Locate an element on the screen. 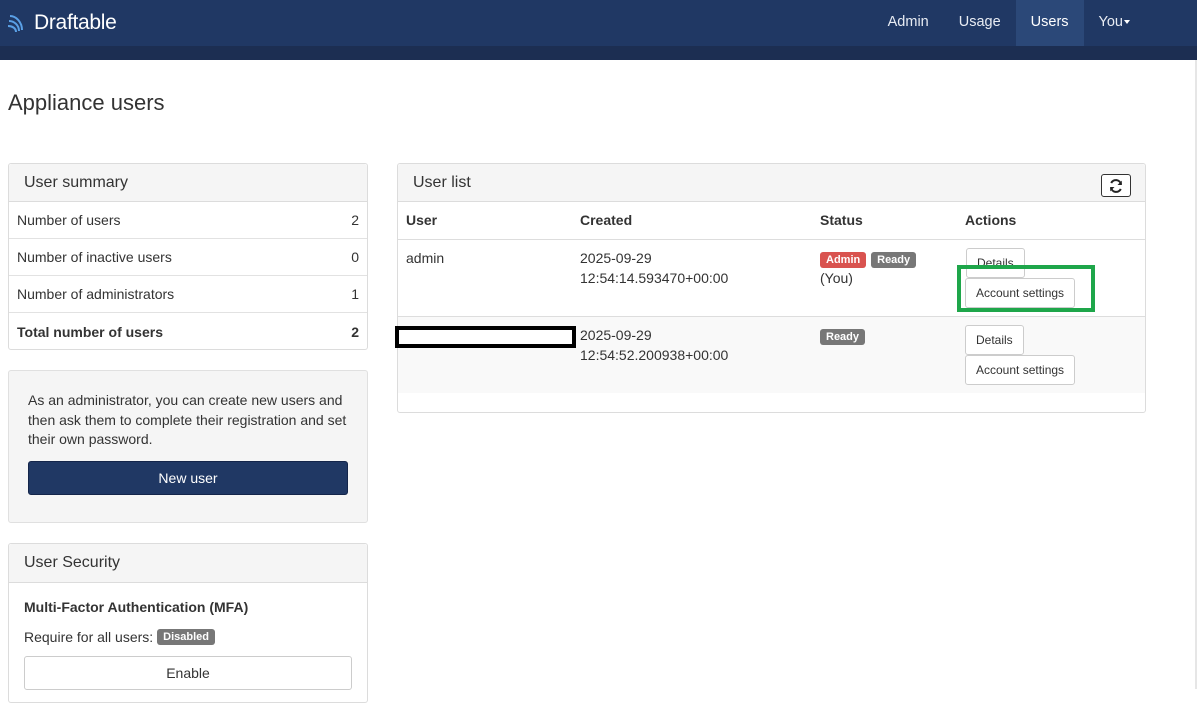  nav-item-admin: Admin is located at coordinates (908, 23).